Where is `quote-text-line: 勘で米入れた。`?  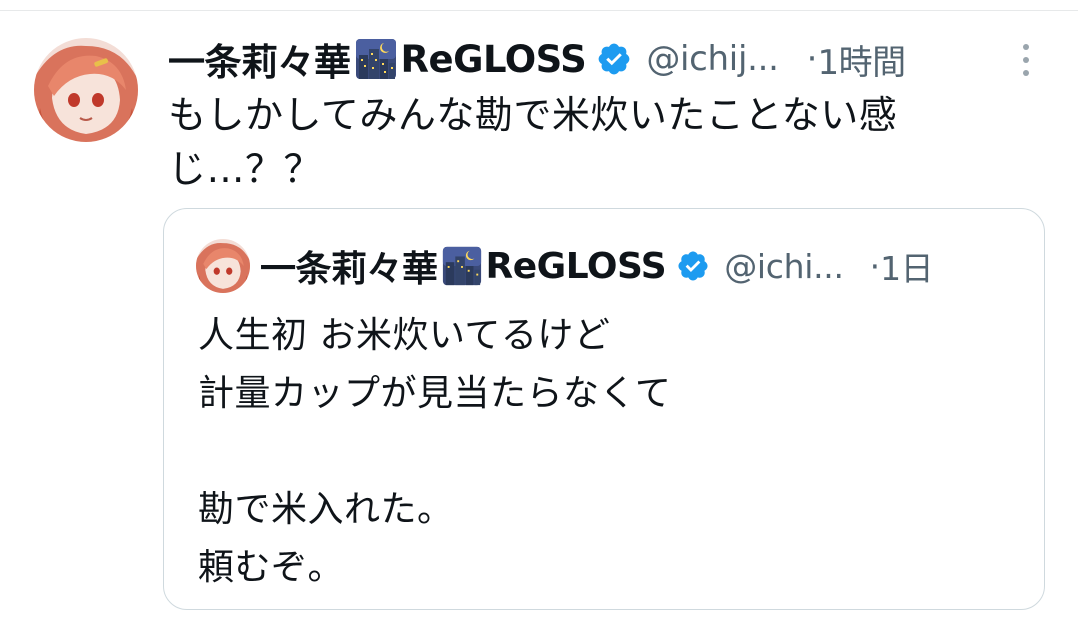
quote-text-line: 勘で米入れた。 is located at coordinates (326, 509).